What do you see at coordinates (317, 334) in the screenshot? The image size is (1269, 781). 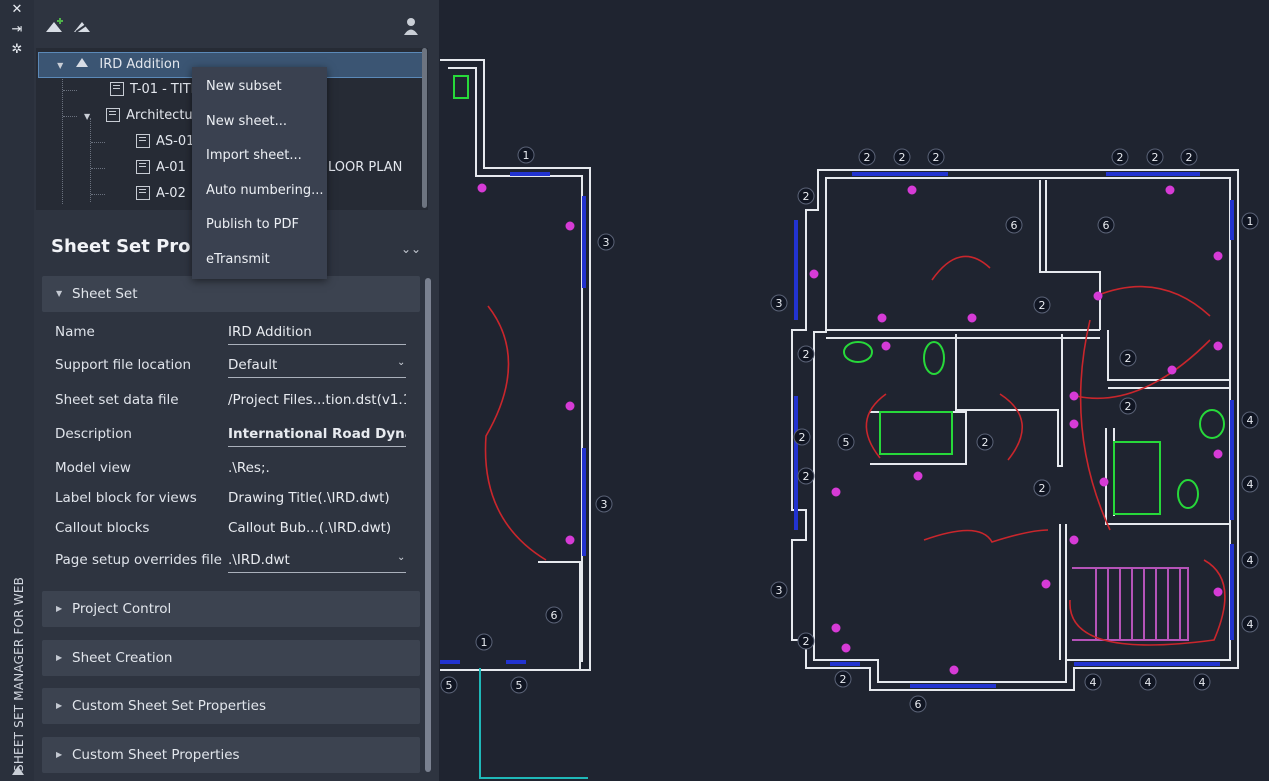 I see `property-value-input: IRD Addition` at bounding box center [317, 334].